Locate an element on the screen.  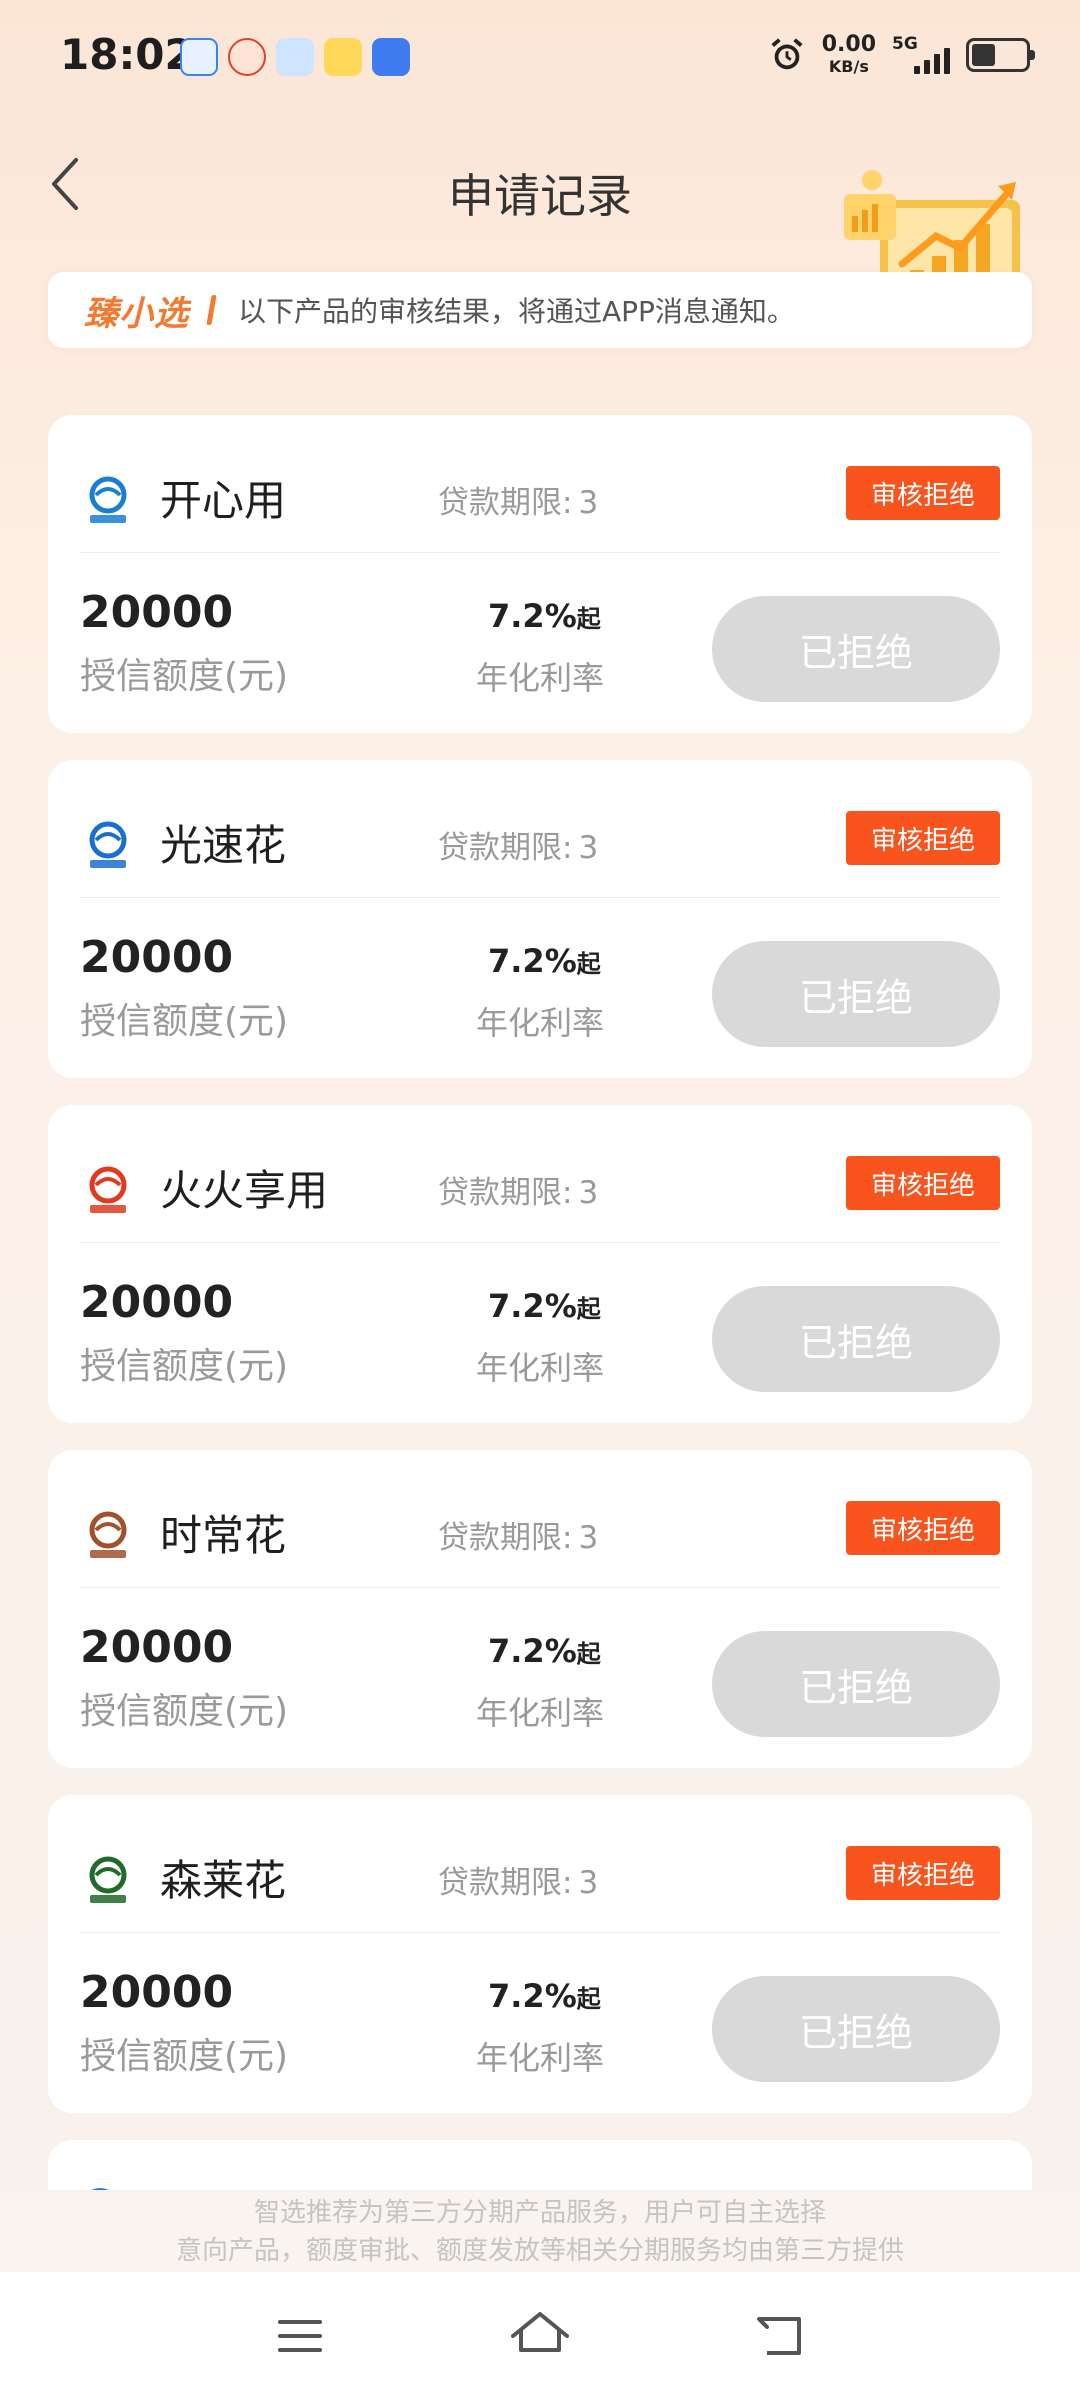
back-icon is located at coordinates (779, 2336).